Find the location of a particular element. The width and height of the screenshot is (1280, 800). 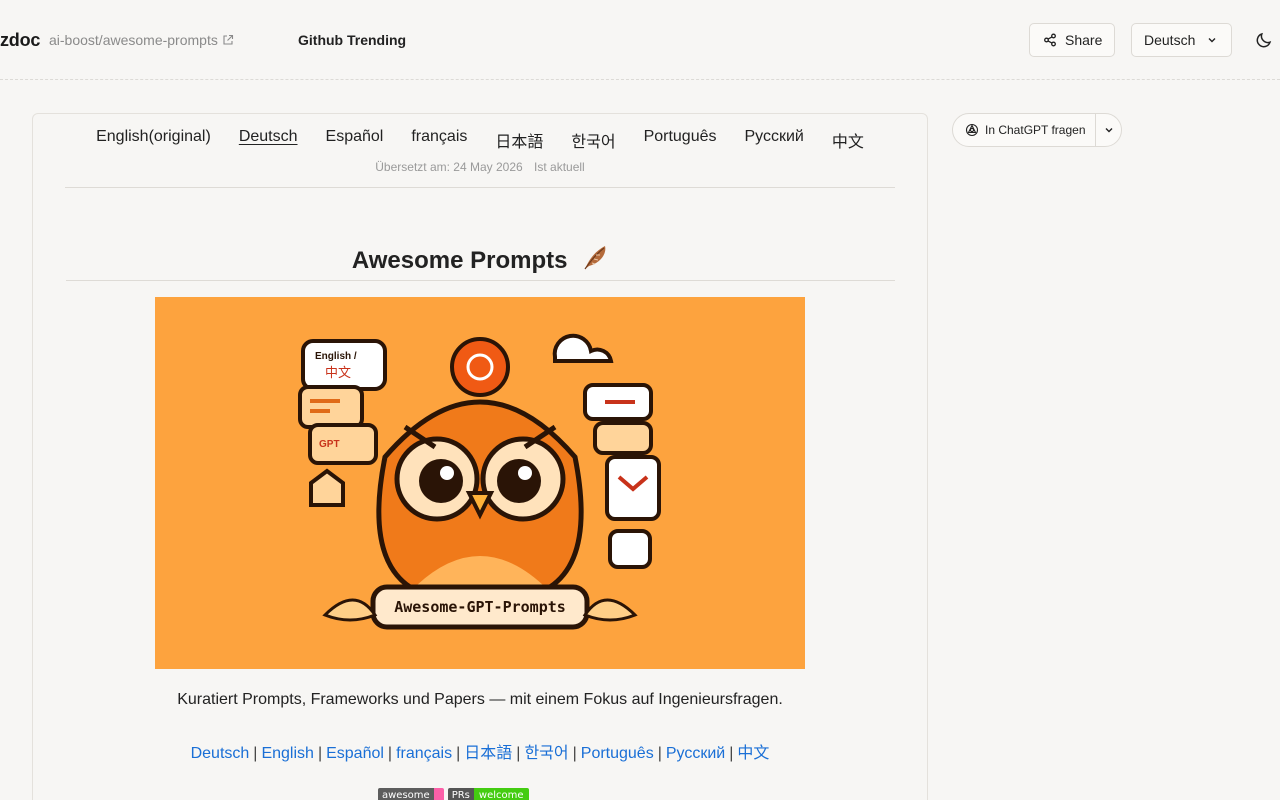

prs-badge-left: PRs is located at coordinates (460, 794).